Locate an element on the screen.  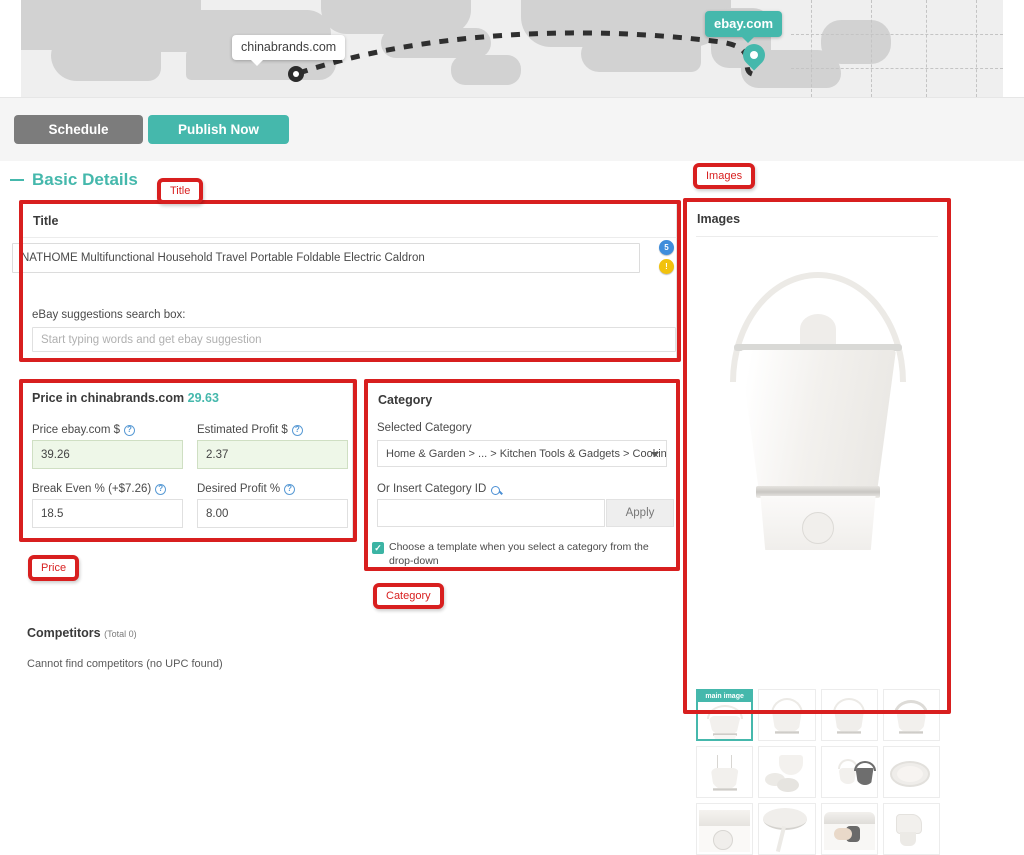
break-even-label: Break Even % (+$7.26) ? is located at coordinates (99, 489).